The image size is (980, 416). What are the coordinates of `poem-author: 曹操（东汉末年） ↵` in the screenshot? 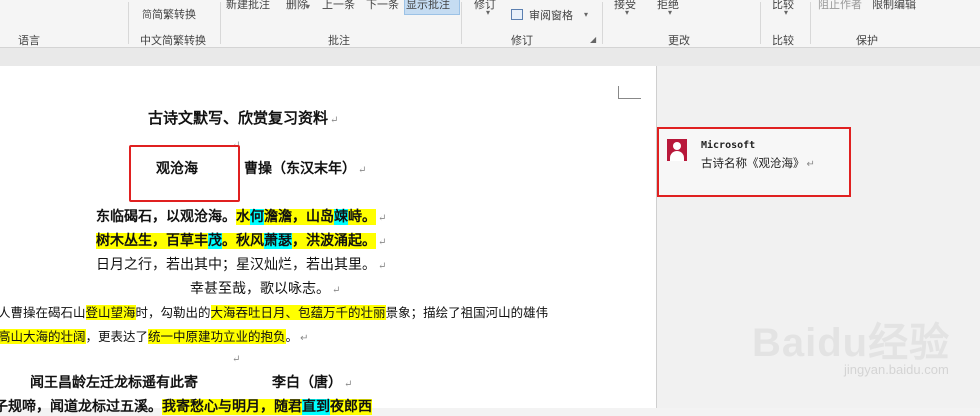 It's located at (305, 169).